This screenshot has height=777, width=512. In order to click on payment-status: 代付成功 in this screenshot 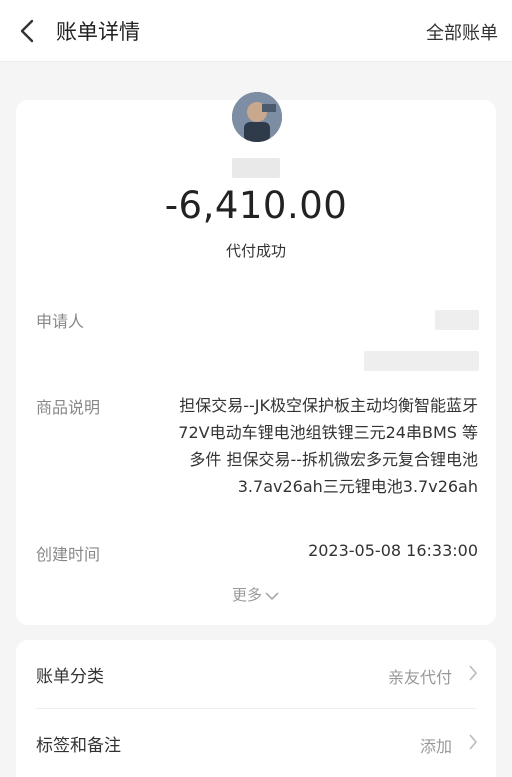, I will do `click(255, 251)`.